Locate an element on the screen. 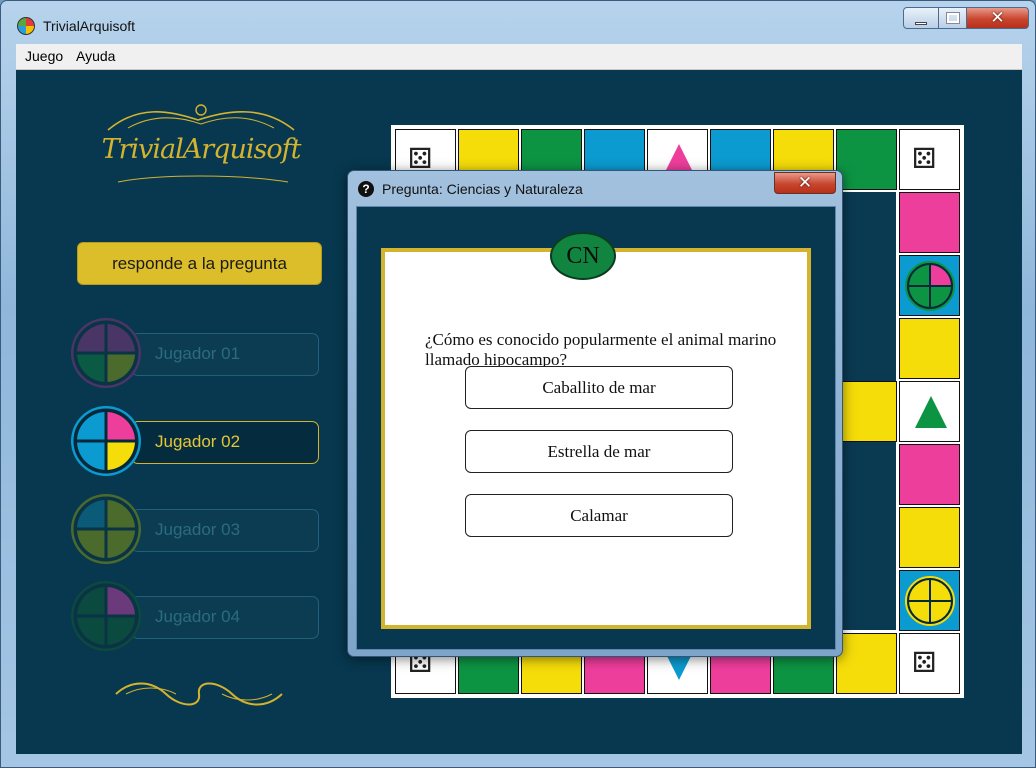  maximize-button is located at coordinates (953, 18).